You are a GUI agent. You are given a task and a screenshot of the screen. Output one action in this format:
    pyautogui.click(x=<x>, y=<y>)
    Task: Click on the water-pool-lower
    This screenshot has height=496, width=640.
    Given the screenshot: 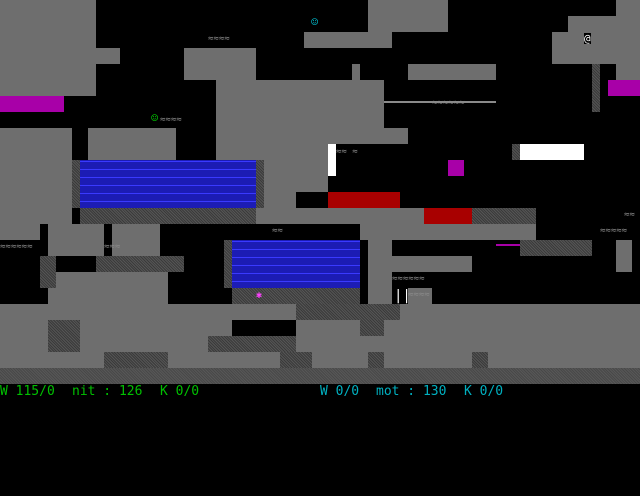 What is the action you would take?
    pyautogui.click(x=296, y=264)
    